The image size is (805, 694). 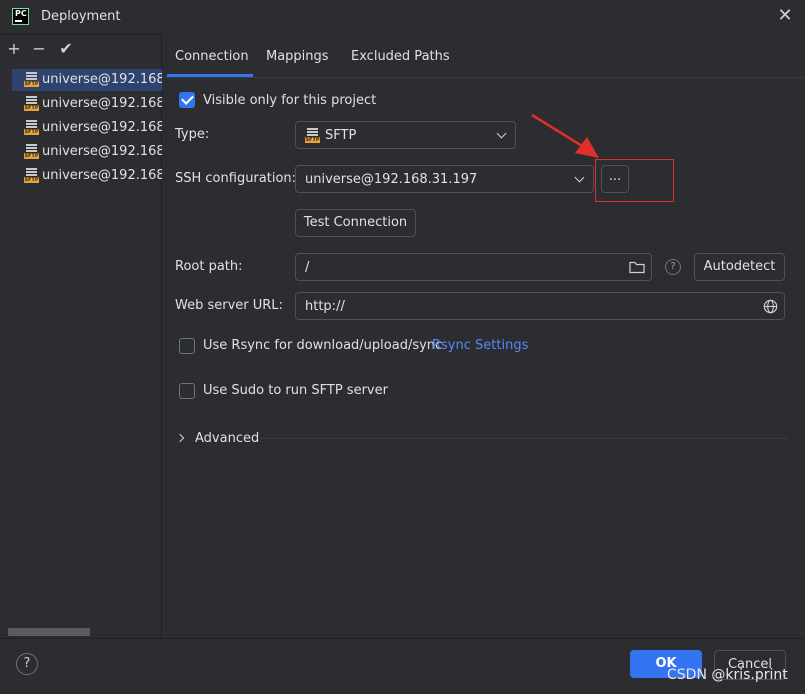 What do you see at coordinates (540, 306) in the screenshot?
I see `web-server-url-input: http://` at bounding box center [540, 306].